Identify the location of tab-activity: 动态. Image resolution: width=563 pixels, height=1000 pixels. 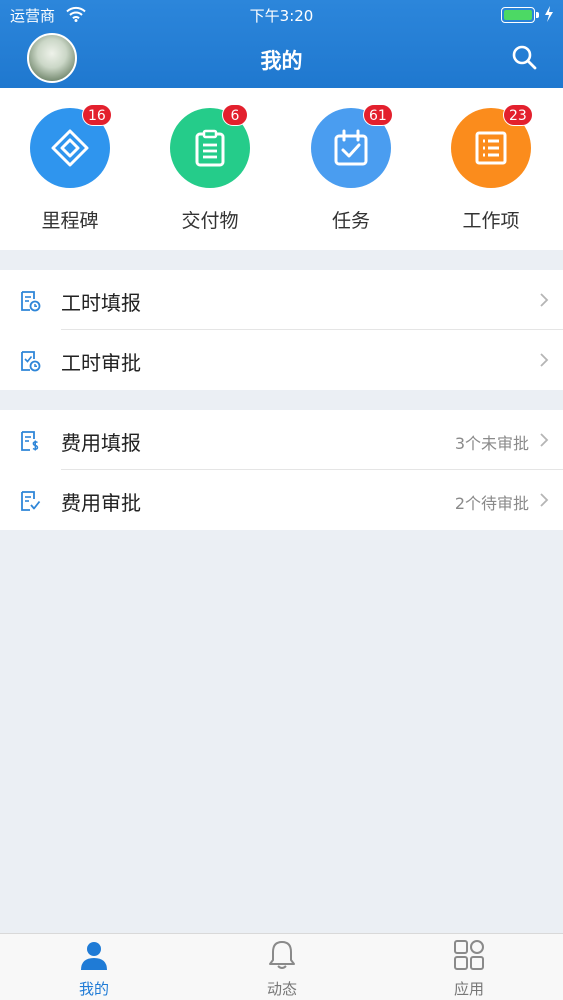
(282, 967).